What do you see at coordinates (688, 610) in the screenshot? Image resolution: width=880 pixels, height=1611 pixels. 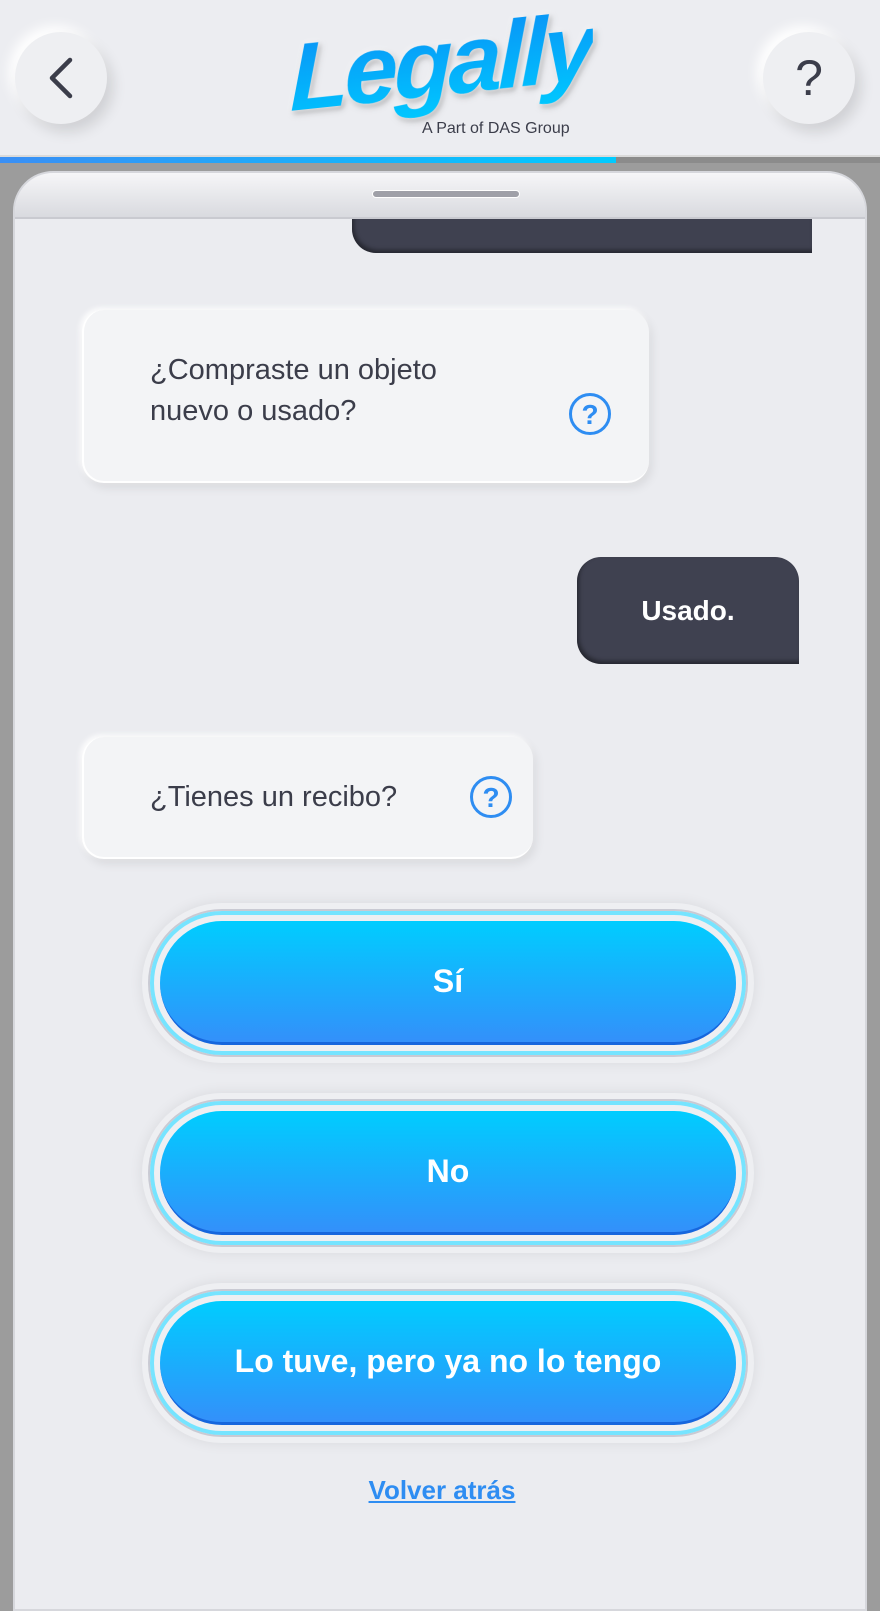 I see `user-message: Usado.` at bounding box center [688, 610].